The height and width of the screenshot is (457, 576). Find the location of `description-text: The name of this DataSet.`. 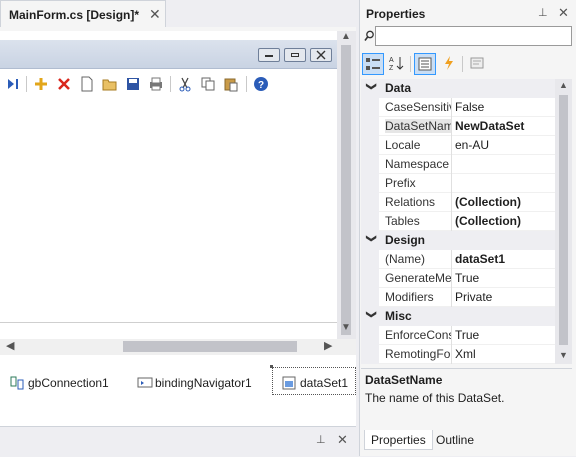

description-text: The name of this DataSet. is located at coordinates (435, 398).